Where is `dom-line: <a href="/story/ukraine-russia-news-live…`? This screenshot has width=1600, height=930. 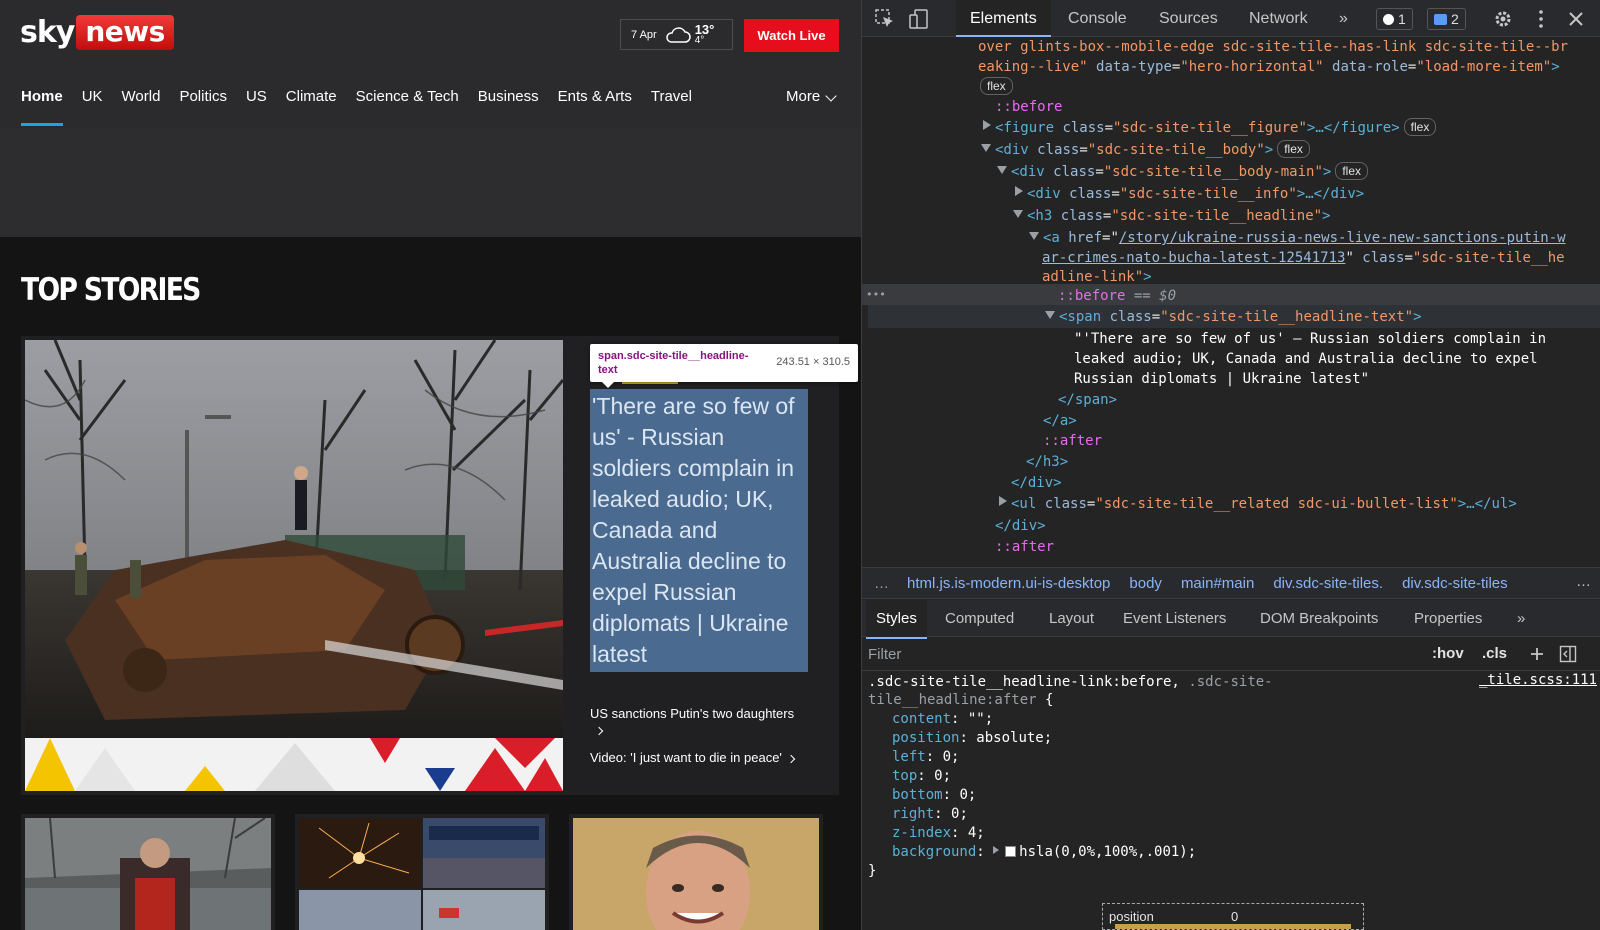
dom-line: <a href="/story/ukraine-russia-news-live… is located at coordinates (1297, 238).